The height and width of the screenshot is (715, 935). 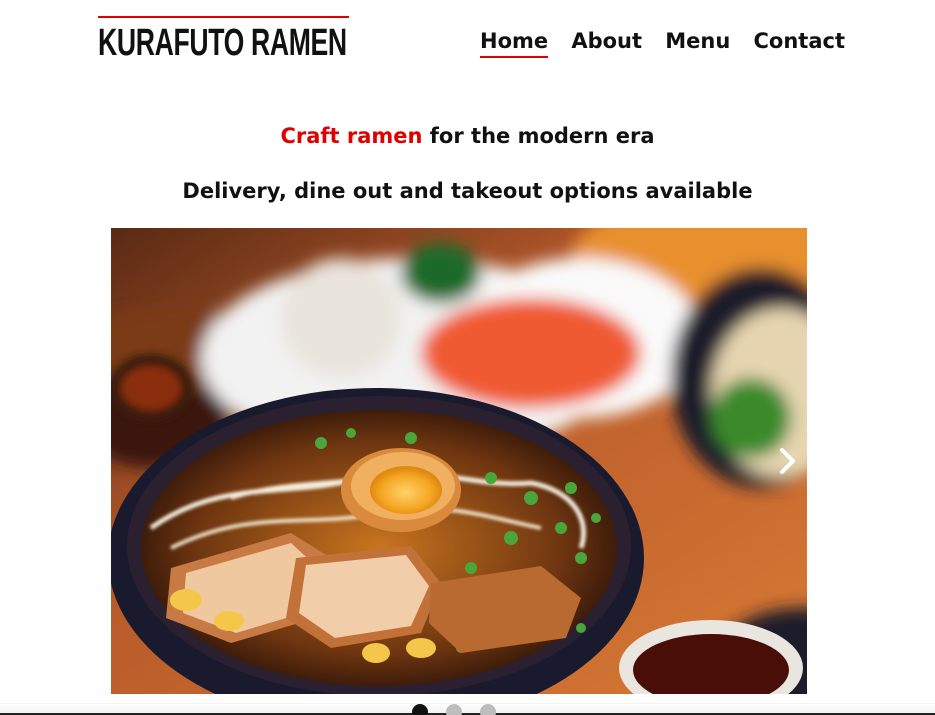 What do you see at coordinates (514, 42) in the screenshot?
I see `nav-link-home: Home` at bounding box center [514, 42].